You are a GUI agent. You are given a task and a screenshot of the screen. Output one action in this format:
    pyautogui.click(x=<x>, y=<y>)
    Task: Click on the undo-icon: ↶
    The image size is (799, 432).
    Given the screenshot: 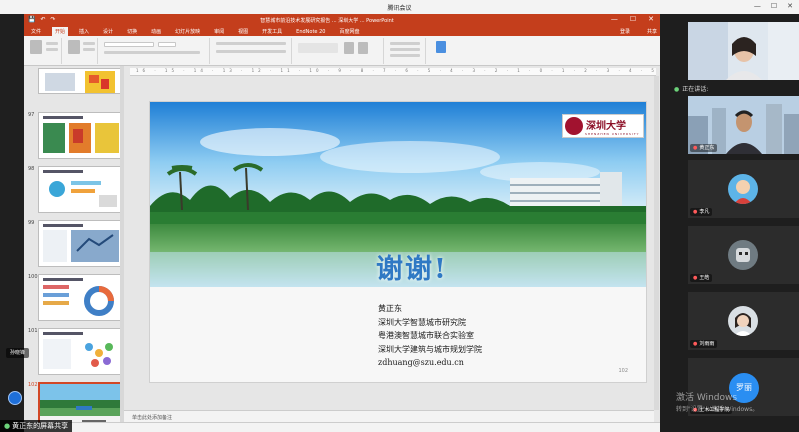 What is the action you would take?
    pyautogui.click(x=42, y=19)
    